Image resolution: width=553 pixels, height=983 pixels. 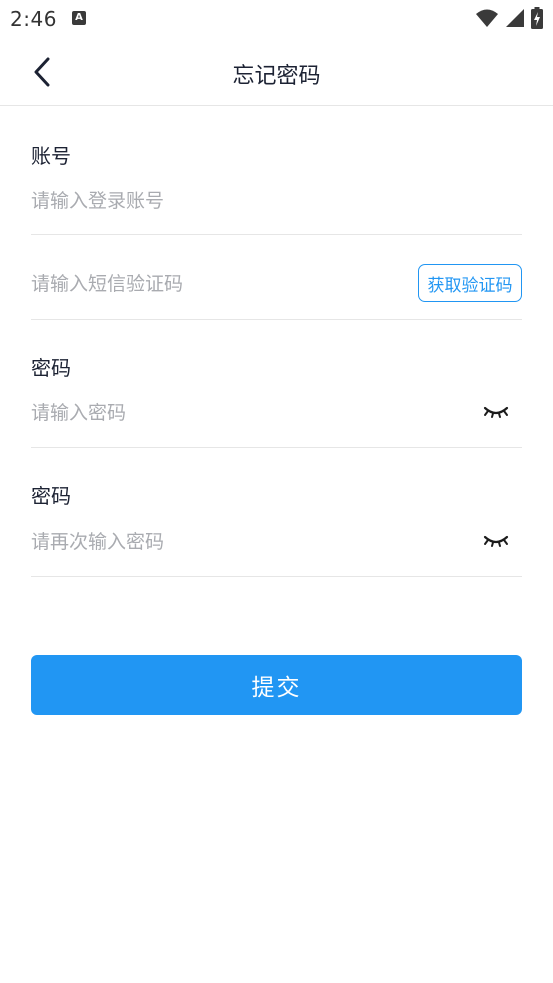 What do you see at coordinates (276, 512) in the screenshot?
I see `confirm-password-field-group: 密码` at bounding box center [276, 512].